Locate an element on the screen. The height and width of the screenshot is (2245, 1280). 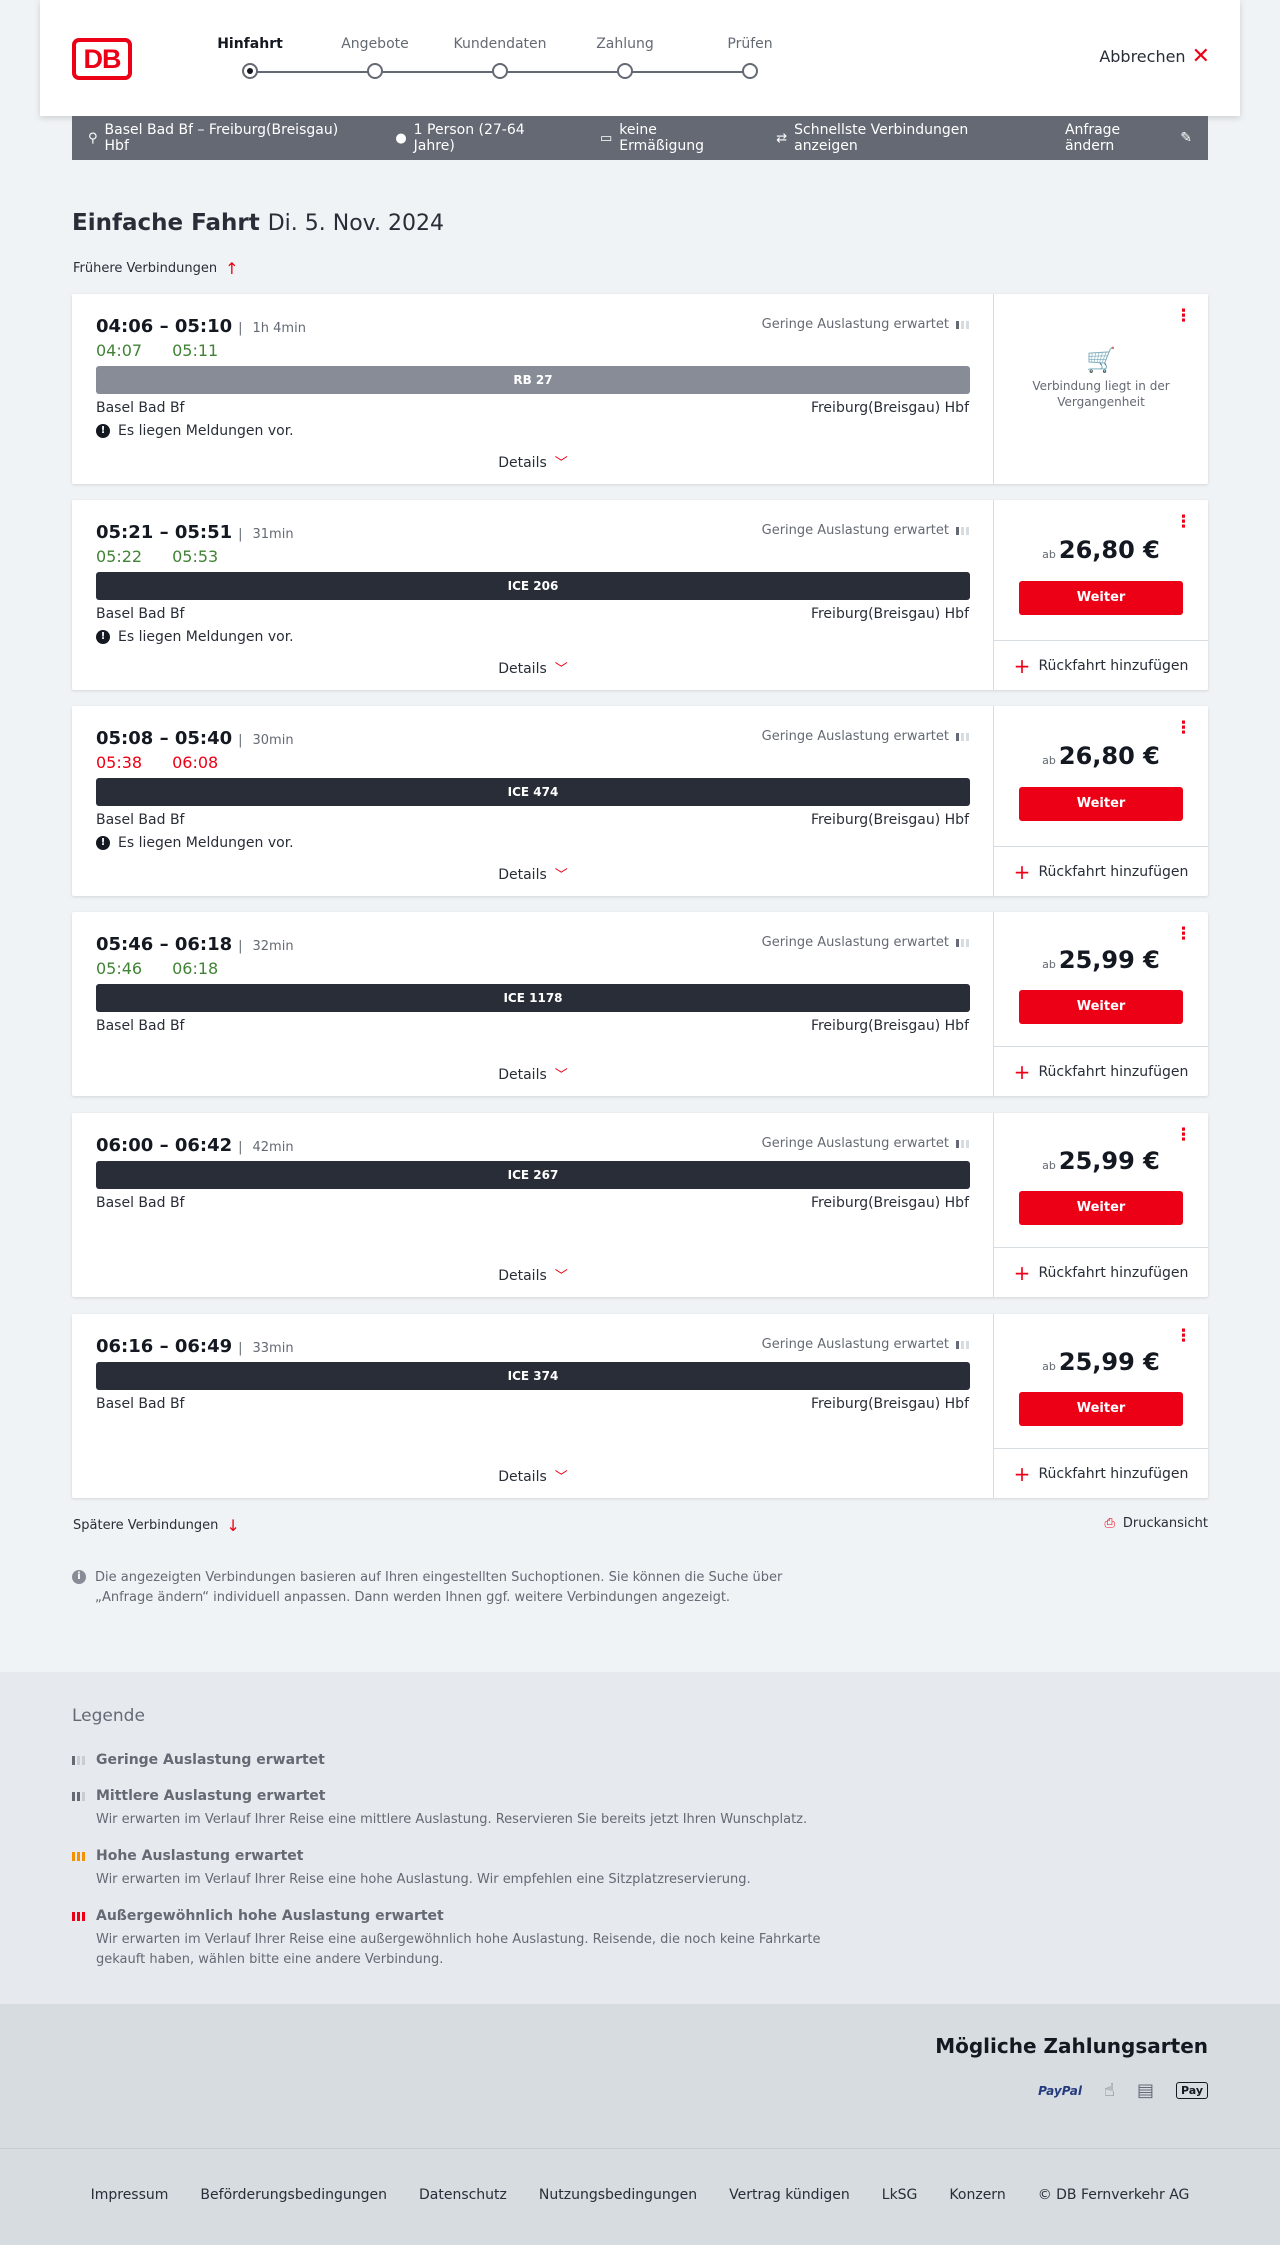
train-bar: RB 27 is located at coordinates (533, 380).